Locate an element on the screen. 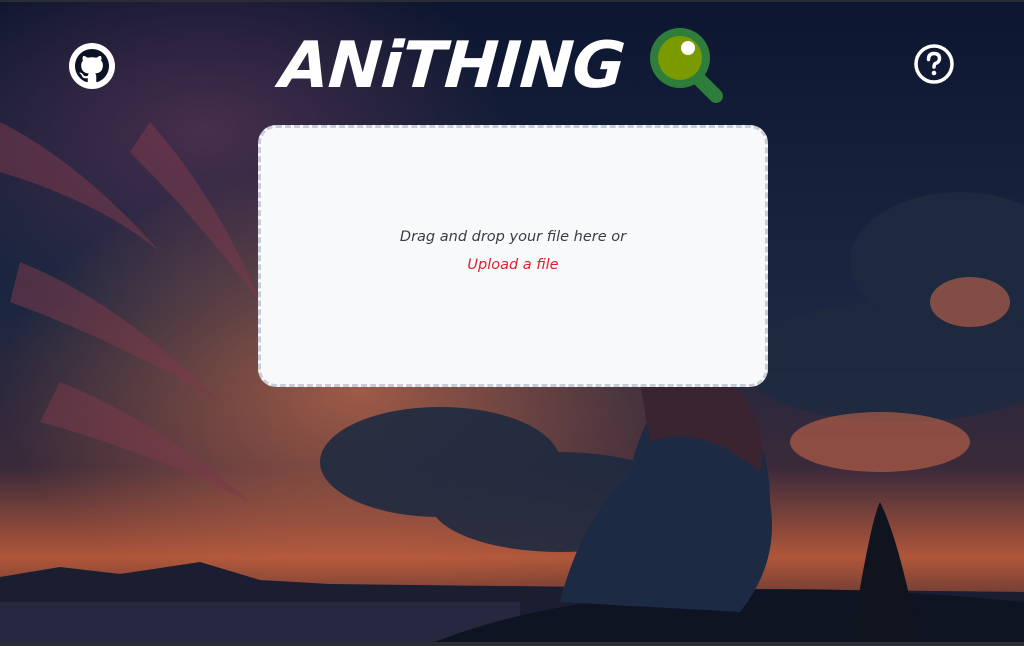 The image size is (1024, 646). github-icon is located at coordinates (92, 66).